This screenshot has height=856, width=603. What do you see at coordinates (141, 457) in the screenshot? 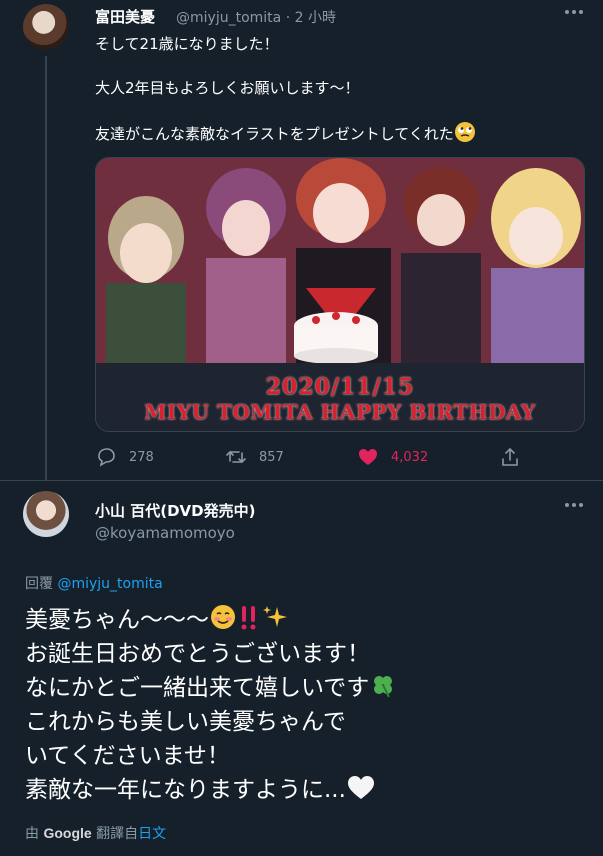
I see `reply-count: 278` at bounding box center [141, 457].